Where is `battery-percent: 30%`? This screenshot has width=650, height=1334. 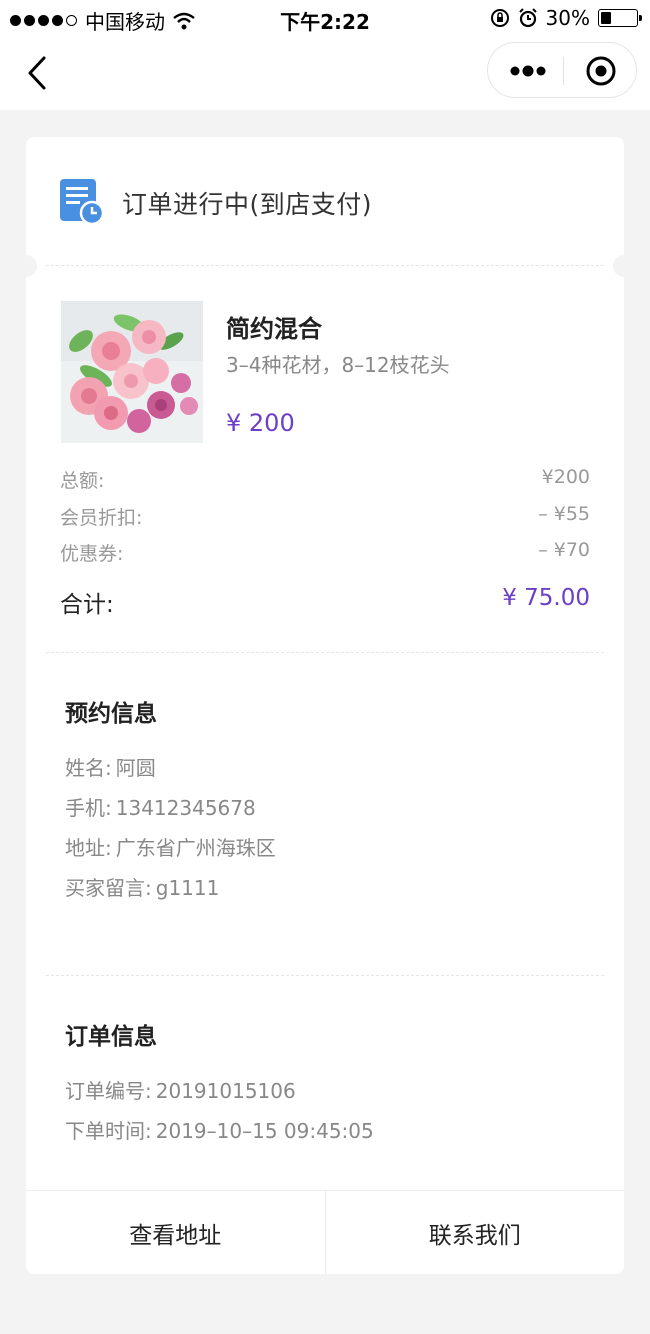
battery-percent: 30% is located at coordinates (567, 18).